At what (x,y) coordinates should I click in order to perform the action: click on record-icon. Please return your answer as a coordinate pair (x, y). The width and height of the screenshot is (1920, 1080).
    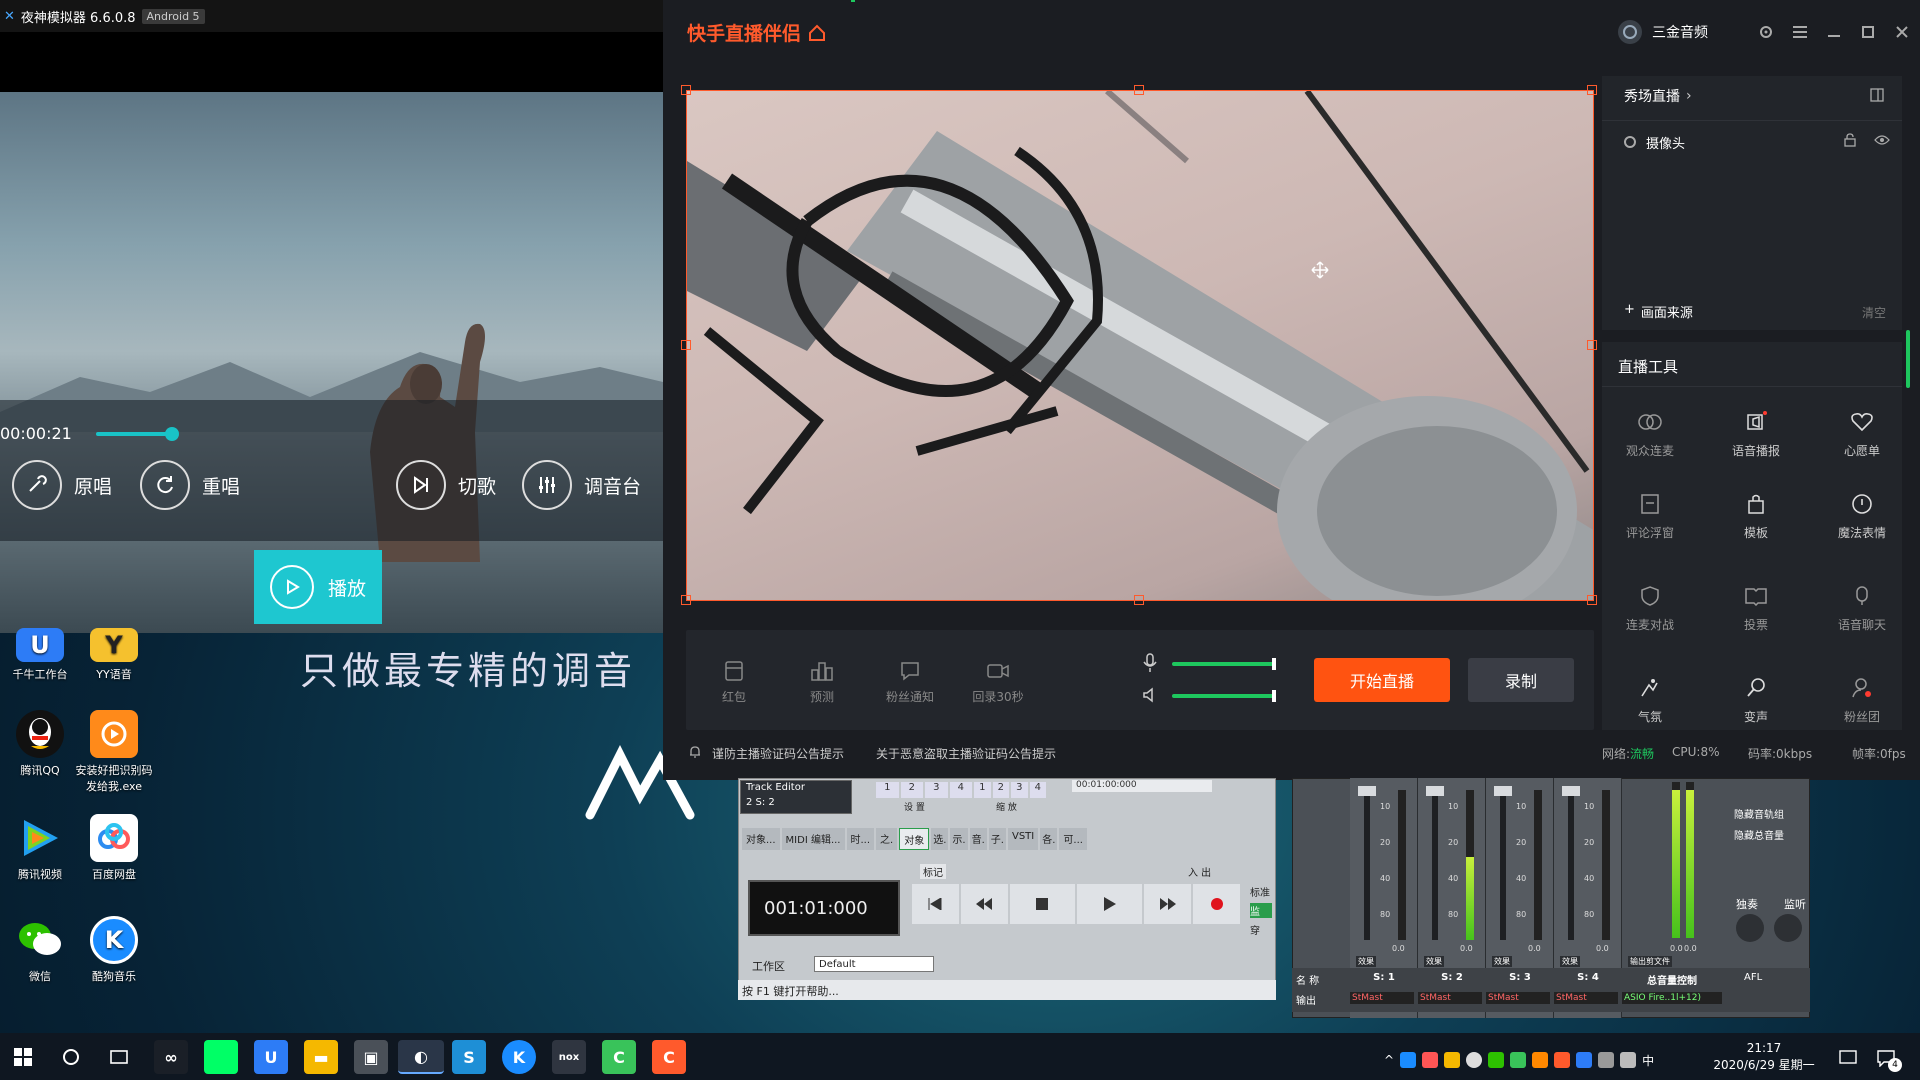
    Looking at the image, I should click on (1216, 904).